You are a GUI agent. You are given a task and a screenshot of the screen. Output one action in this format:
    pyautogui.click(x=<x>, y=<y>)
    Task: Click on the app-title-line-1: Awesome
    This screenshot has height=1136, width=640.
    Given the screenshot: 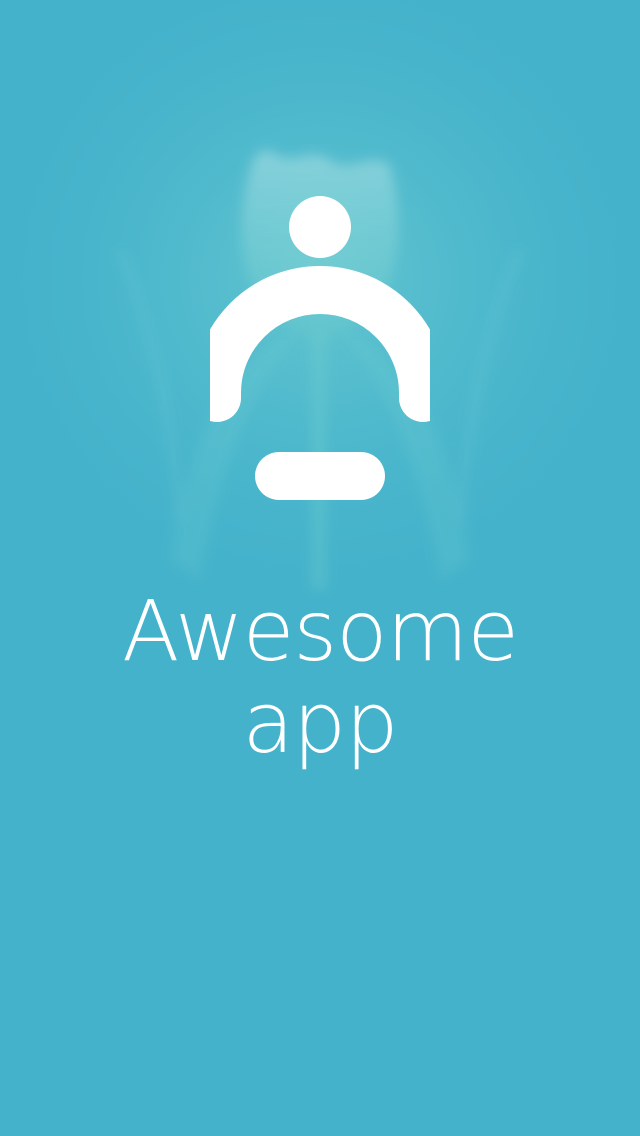 What is the action you would take?
    pyautogui.click(x=320, y=631)
    